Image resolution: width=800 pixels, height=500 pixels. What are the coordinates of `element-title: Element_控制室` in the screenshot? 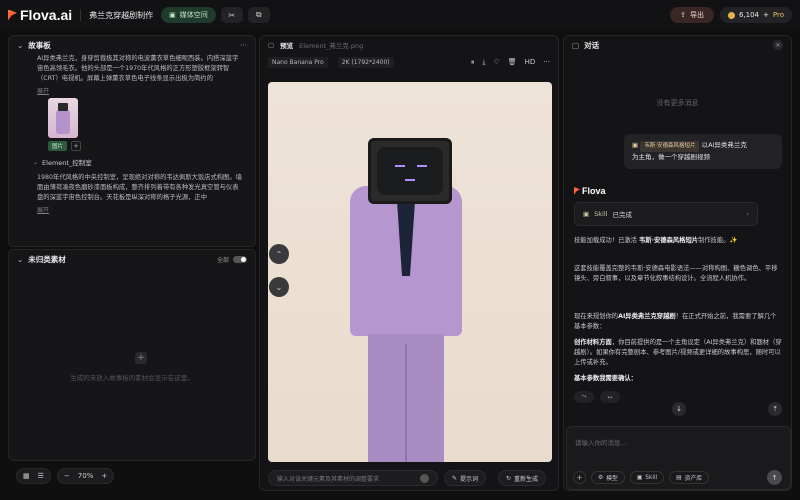 It's located at (67, 163).